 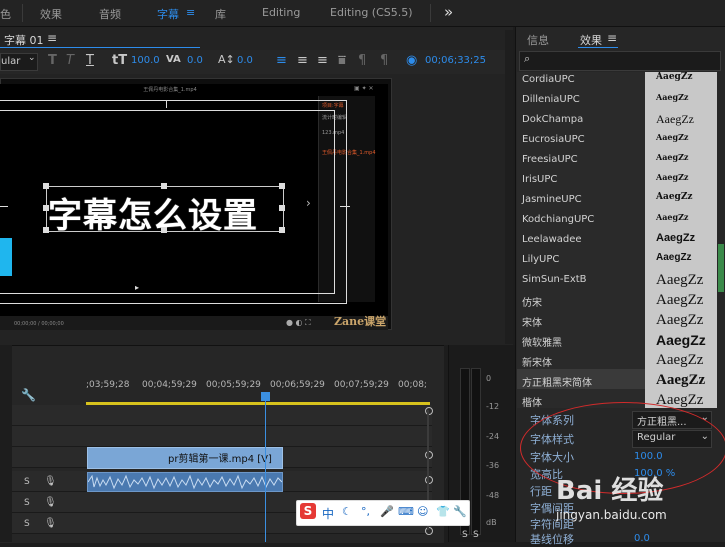 What do you see at coordinates (493, 436) in the screenshot?
I see `db-label: -24` at bounding box center [493, 436].